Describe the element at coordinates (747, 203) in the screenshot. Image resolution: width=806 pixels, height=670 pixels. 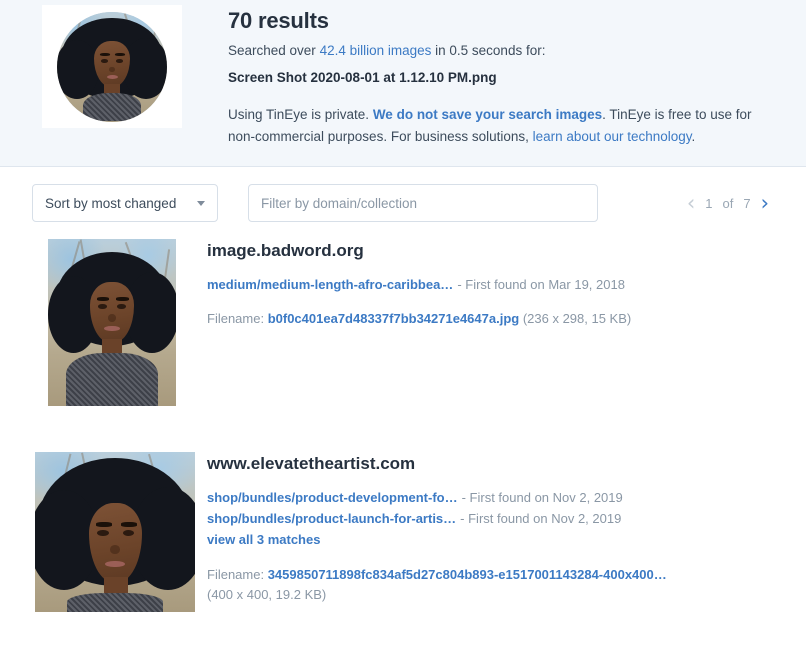
I see `total-pages-number: 7` at that location.